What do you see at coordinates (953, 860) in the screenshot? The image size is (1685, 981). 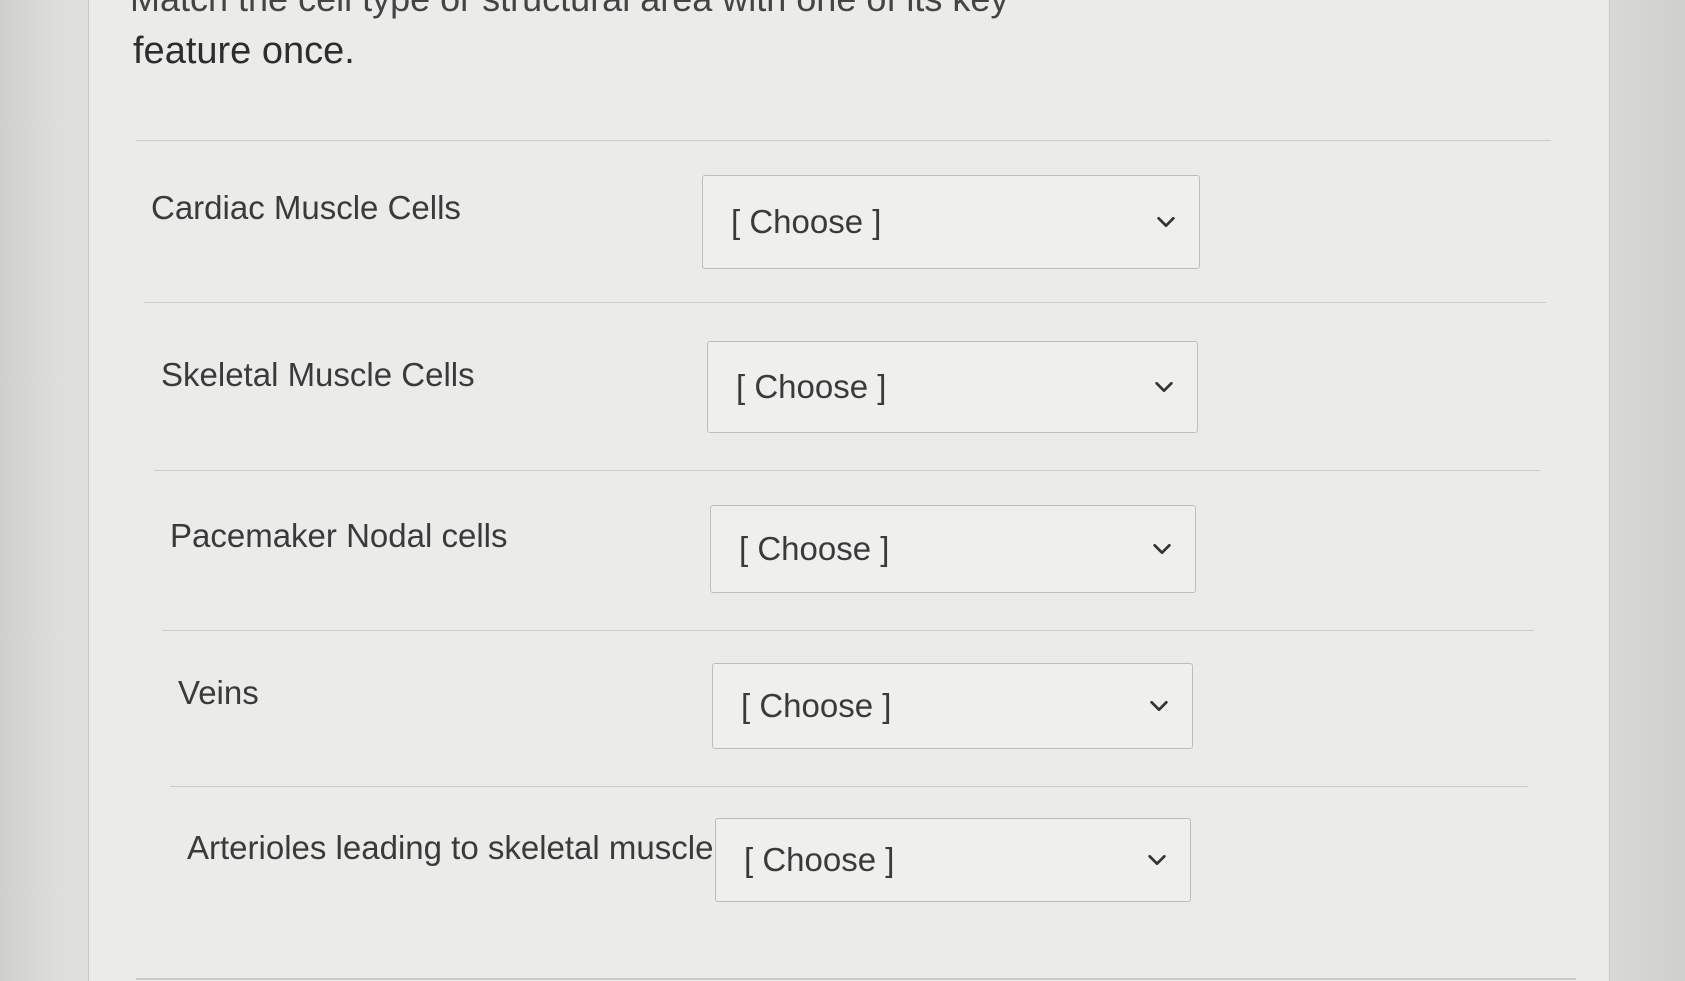 I see `select-arterioles-skeletal-muscle: [ Choose ]` at bounding box center [953, 860].